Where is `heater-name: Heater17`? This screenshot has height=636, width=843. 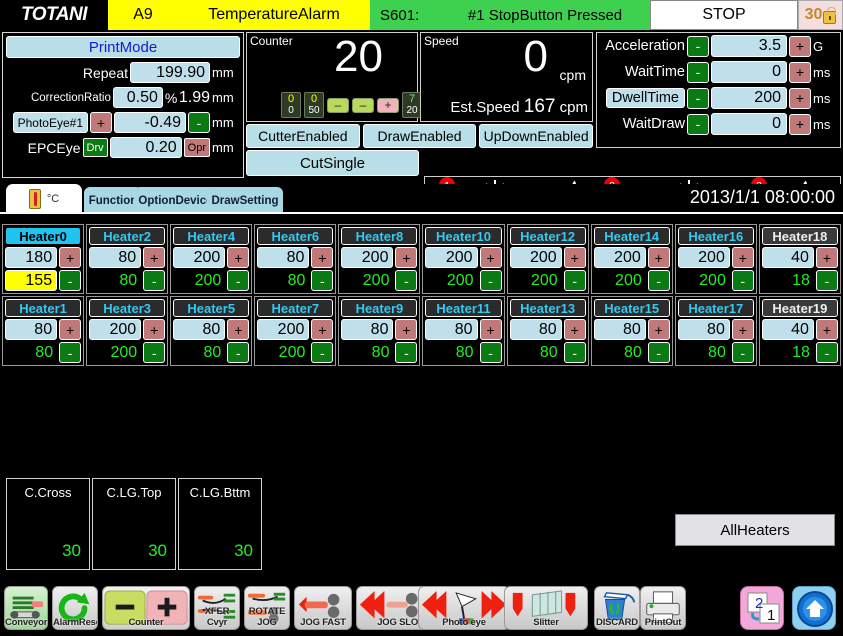
heater-name: Heater17 is located at coordinates (715, 308).